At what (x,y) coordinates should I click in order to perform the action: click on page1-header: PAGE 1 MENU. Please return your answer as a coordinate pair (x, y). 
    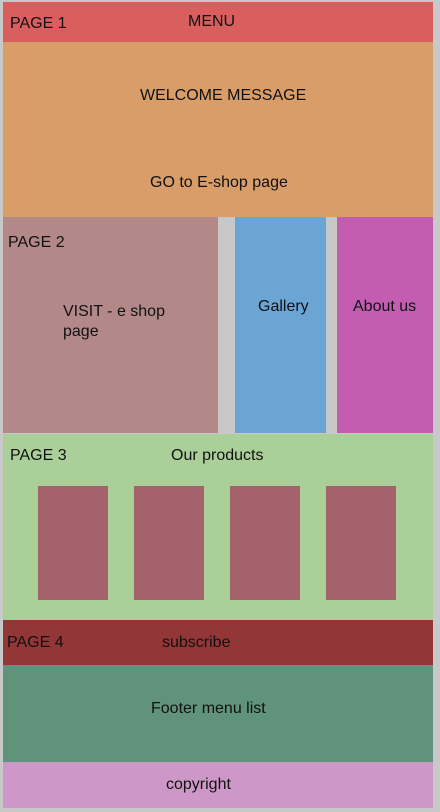
    Looking at the image, I should click on (218, 22).